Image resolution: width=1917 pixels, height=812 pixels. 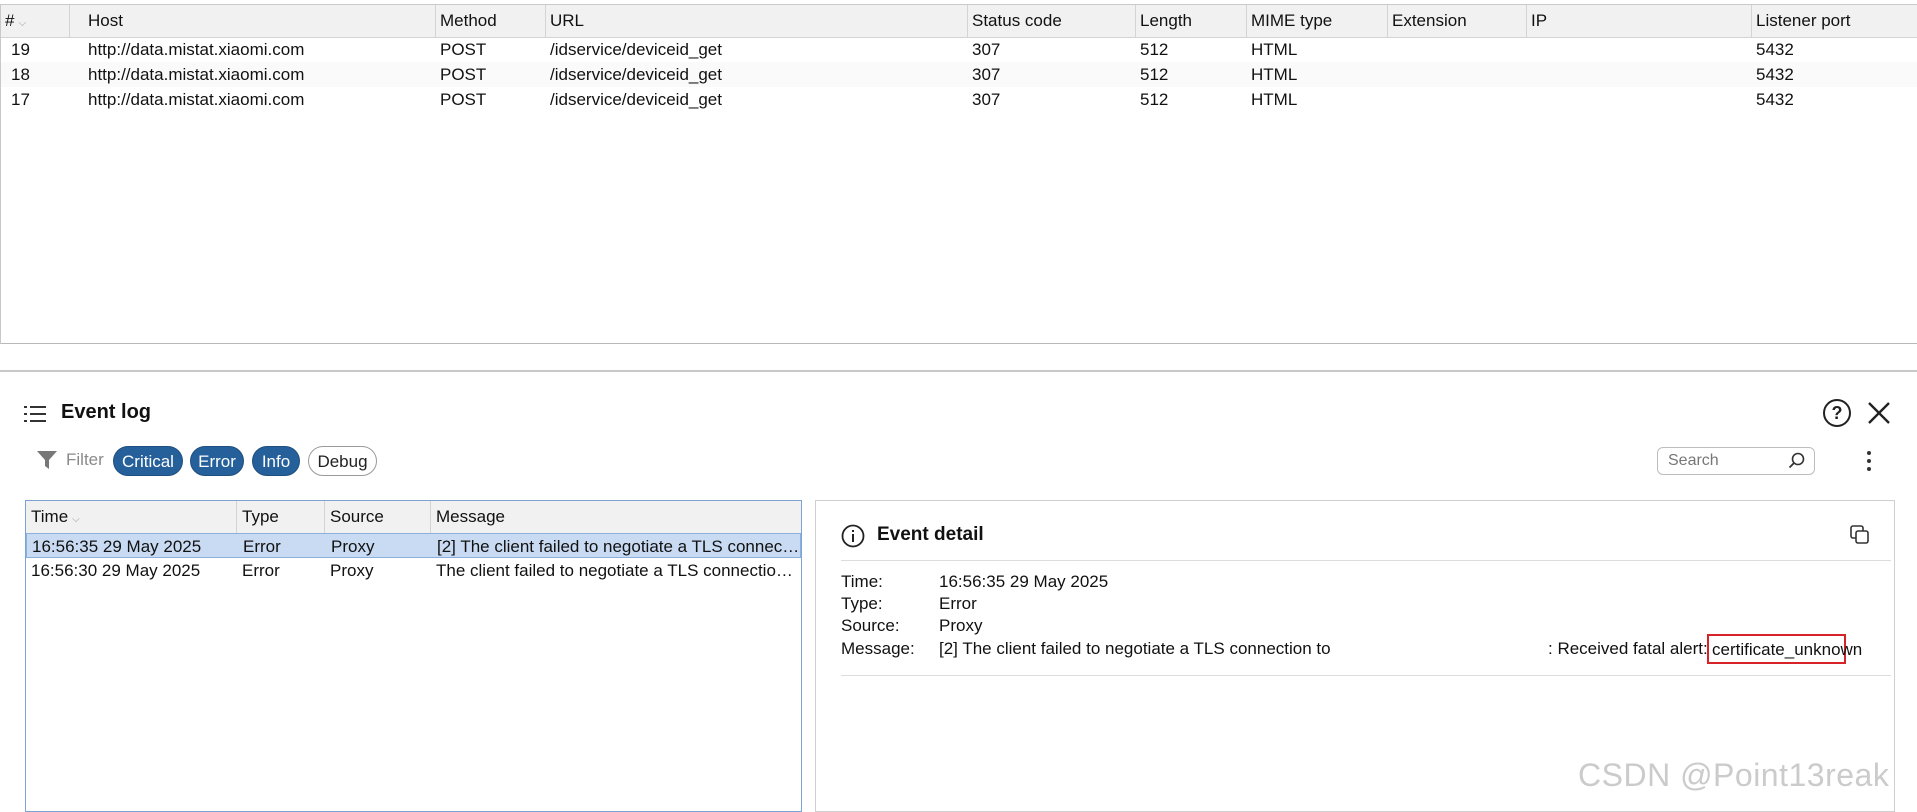 What do you see at coordinates (47, 460) in the screenshot?
I see `filter-icon` at bounding box center [47, 460].